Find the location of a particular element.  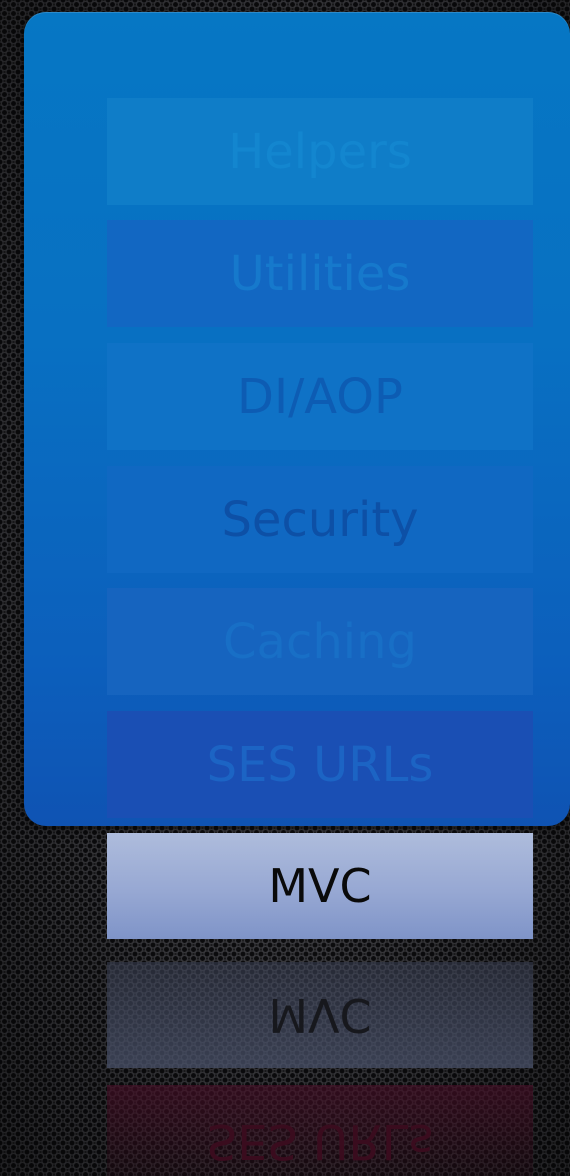

layer-utilities: Utilities is located at coordinates (320, 273).